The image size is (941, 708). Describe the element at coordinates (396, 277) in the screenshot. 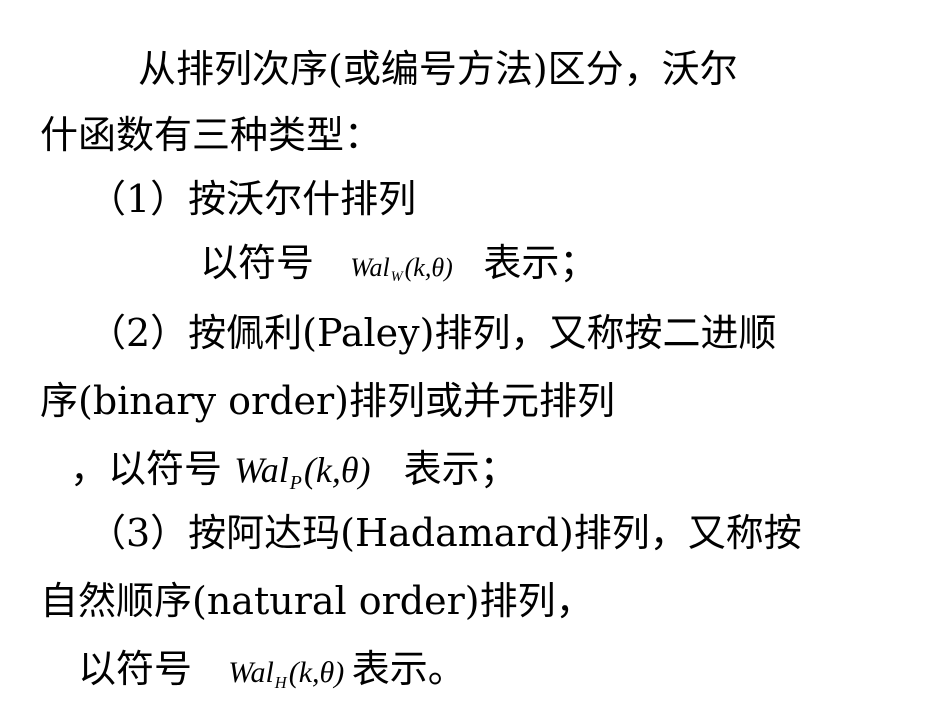

I see `formula-subscript: W` at that location.